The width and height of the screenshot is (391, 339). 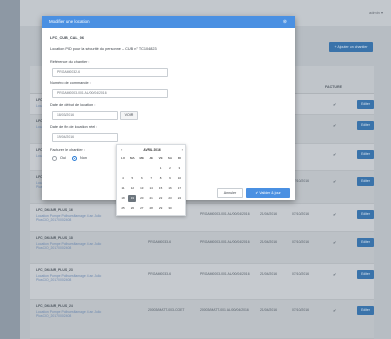 What do you see at coordinates (230, 193) in the screenshot?
I see `cancel-button: Annuler` at bounding box center [230, 193].